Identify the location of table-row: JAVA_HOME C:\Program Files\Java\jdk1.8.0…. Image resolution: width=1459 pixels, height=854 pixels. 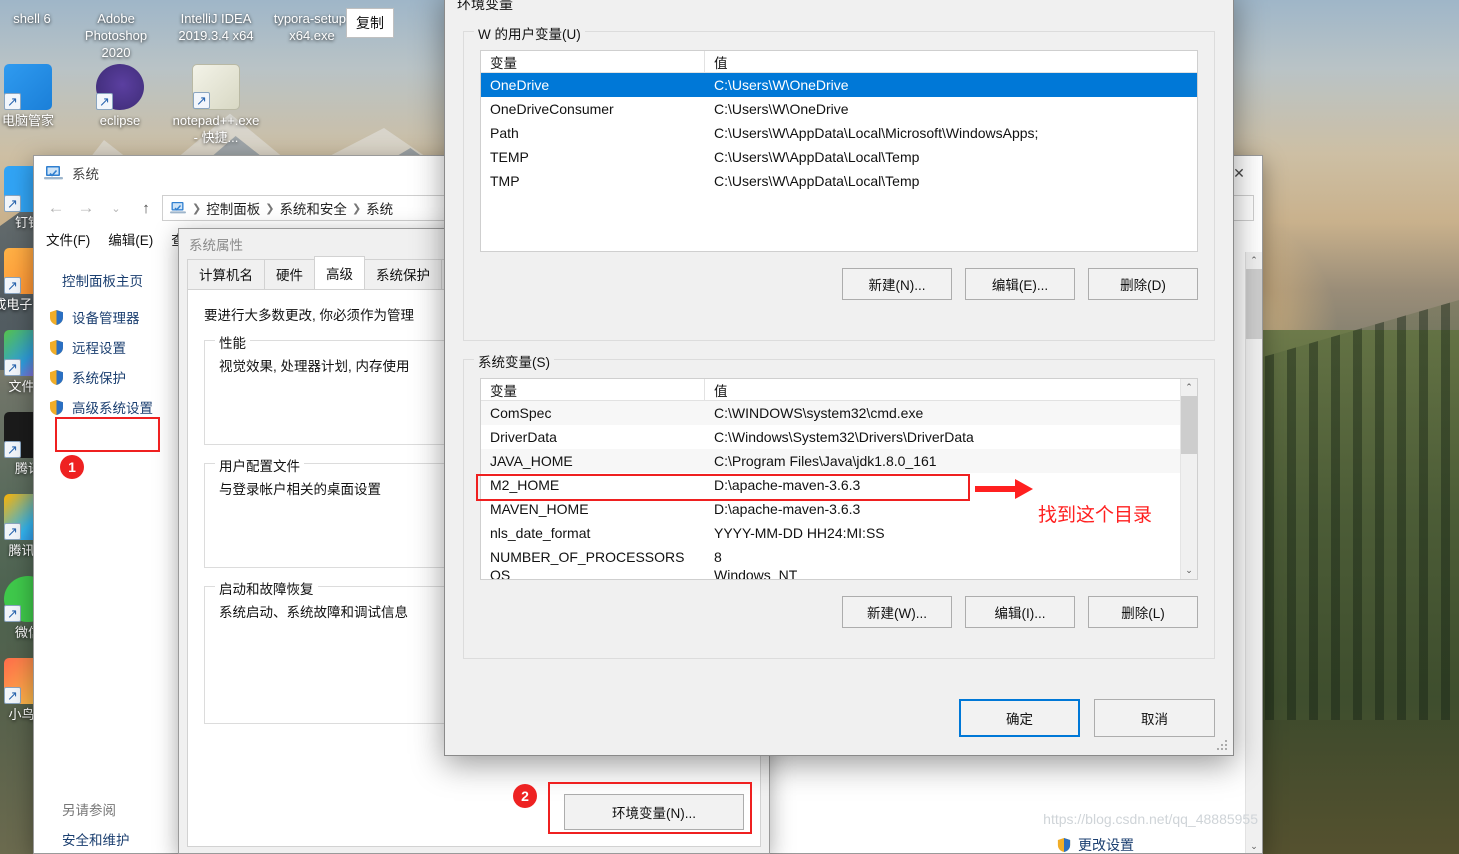
(839, 461).